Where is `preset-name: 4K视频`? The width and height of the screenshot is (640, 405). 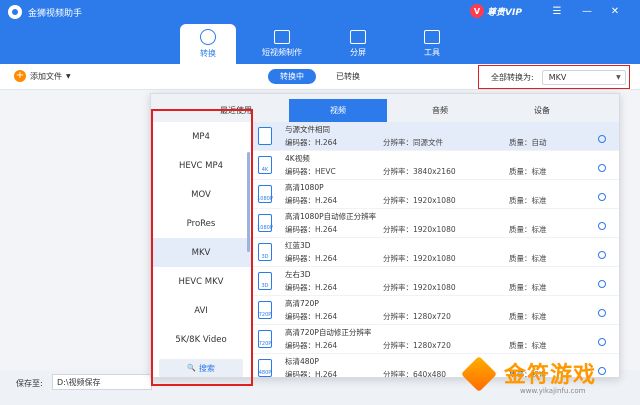
preset-name: 4K视频 is located at coordinates (297, 158).